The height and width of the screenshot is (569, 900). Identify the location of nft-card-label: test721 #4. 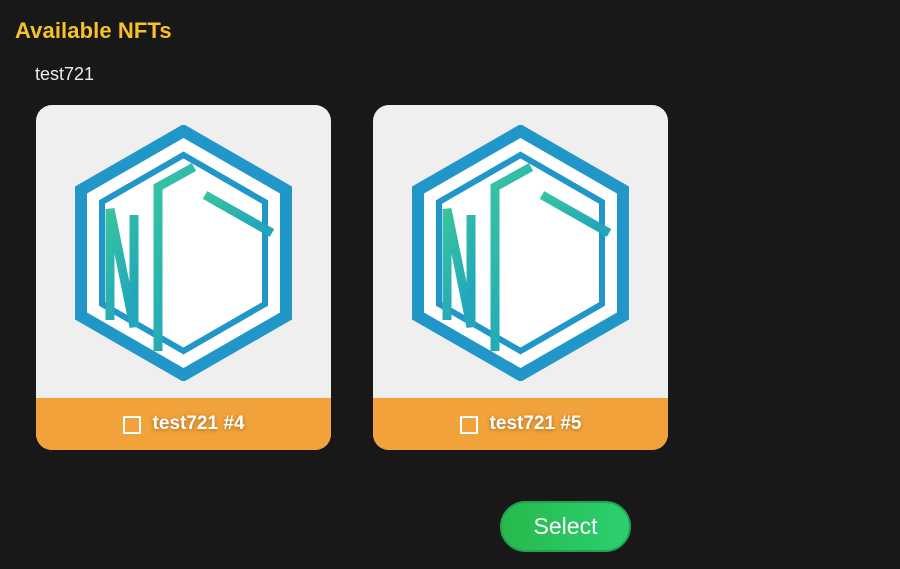
(198, 423).